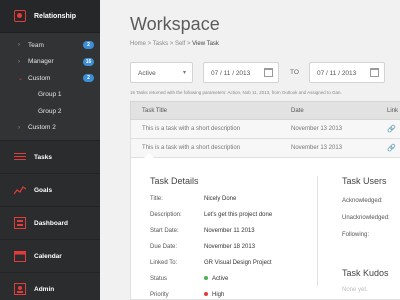 This screenshot has height=300, width=400. Describe the element at coordinates (156, 199) in the screenshot. I see `detail-label: Title:` at that location.